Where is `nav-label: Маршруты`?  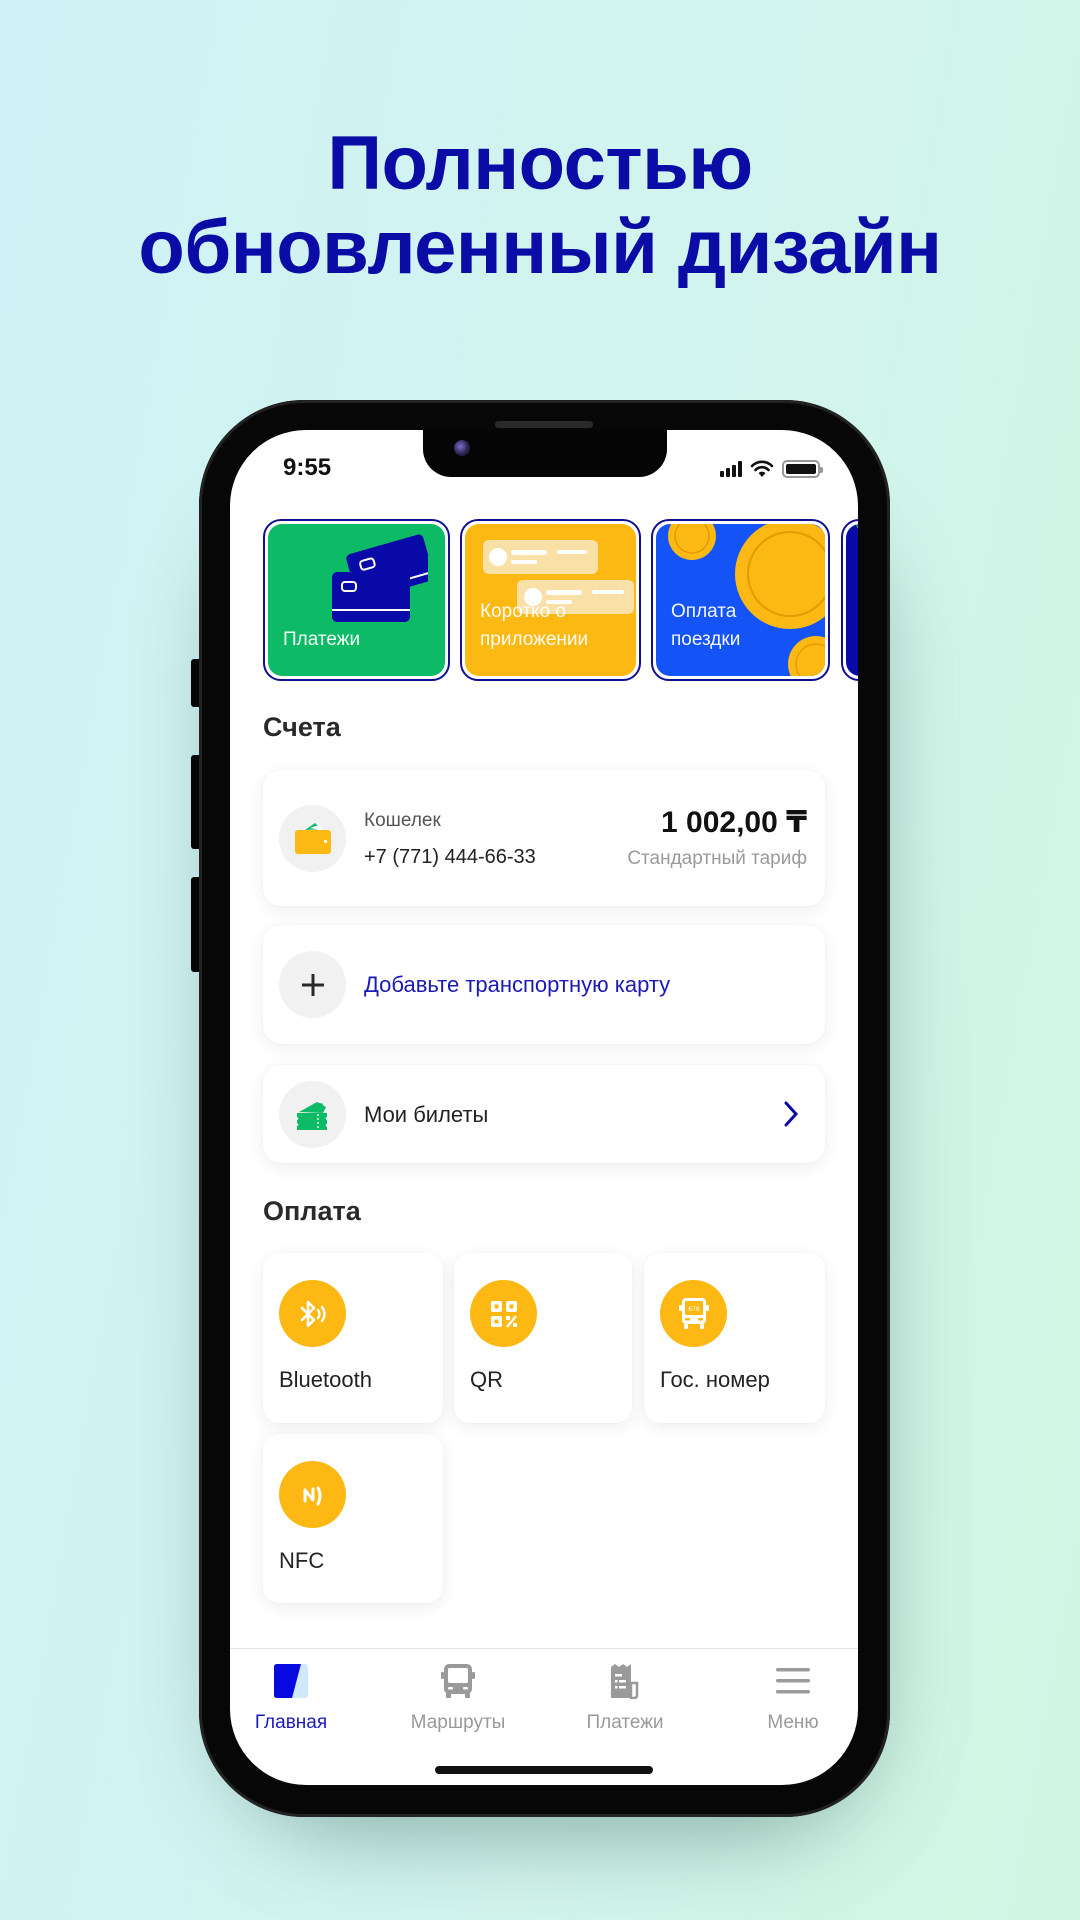
nav-label: Маршруты is located at coordinates (458, 1722).